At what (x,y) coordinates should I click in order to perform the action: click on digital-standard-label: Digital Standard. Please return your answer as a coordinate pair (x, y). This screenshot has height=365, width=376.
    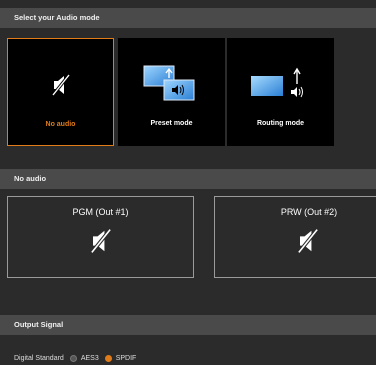
    Looking at the image, I should click on (39, 358).